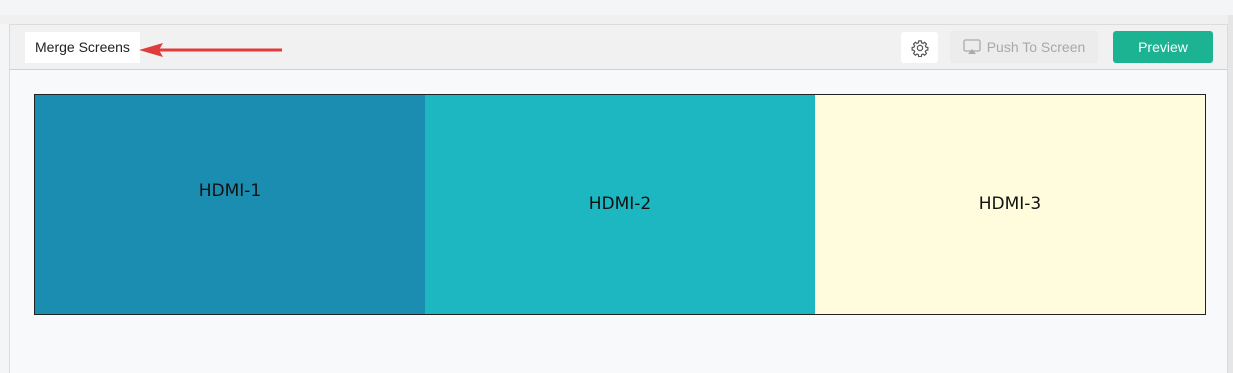  I want to click on screen-label: HDMI-1, so click(230, 191).